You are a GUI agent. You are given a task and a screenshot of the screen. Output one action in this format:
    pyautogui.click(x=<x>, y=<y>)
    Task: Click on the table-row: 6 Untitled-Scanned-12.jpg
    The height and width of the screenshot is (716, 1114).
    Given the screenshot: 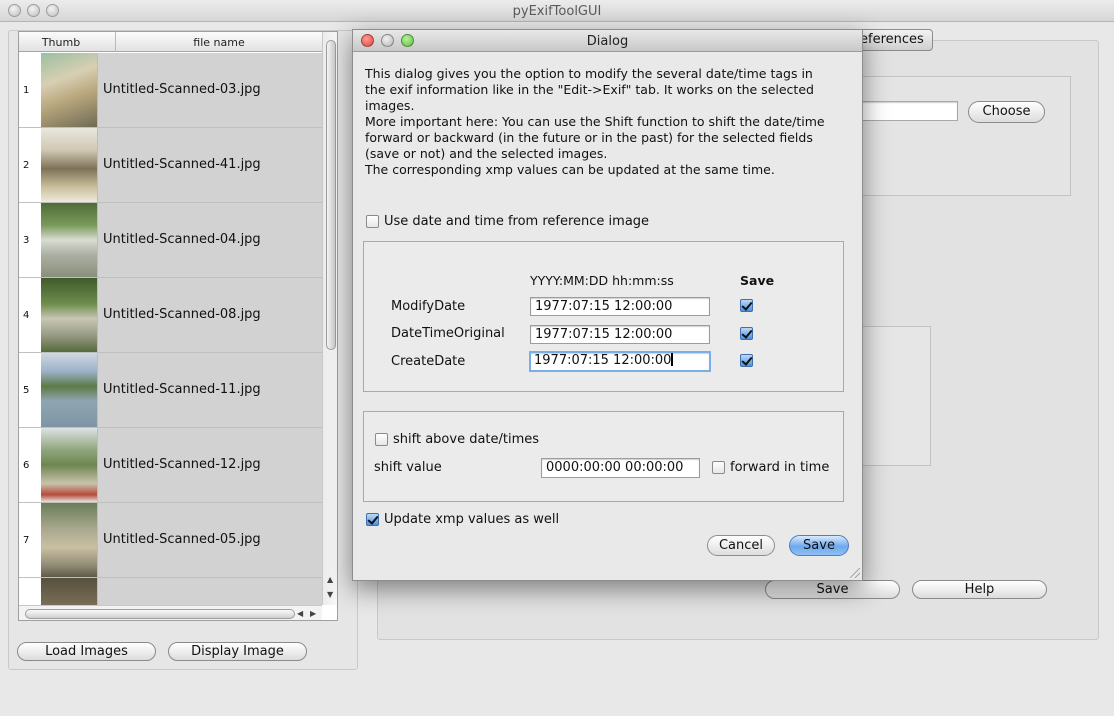 What is the action you would take?
    pyautogui.click(x=170, y=465)
    